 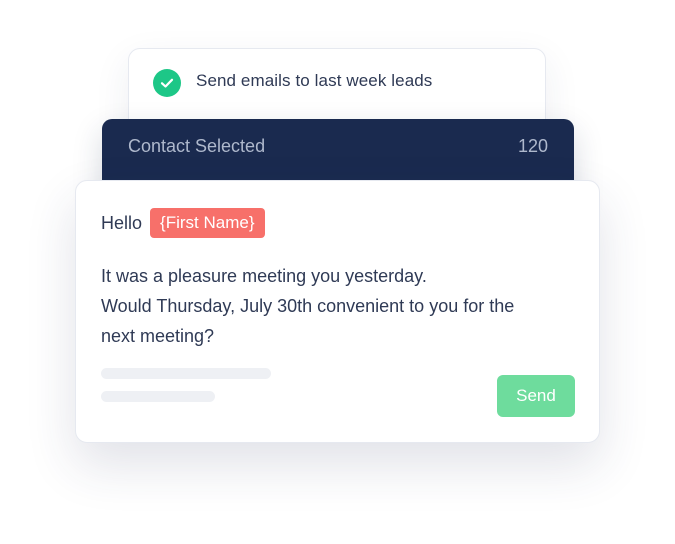 What do you see at coordinates (532, 146) in the screenshot?
I see `contact-count: 120` at bounding box center [532, 146].